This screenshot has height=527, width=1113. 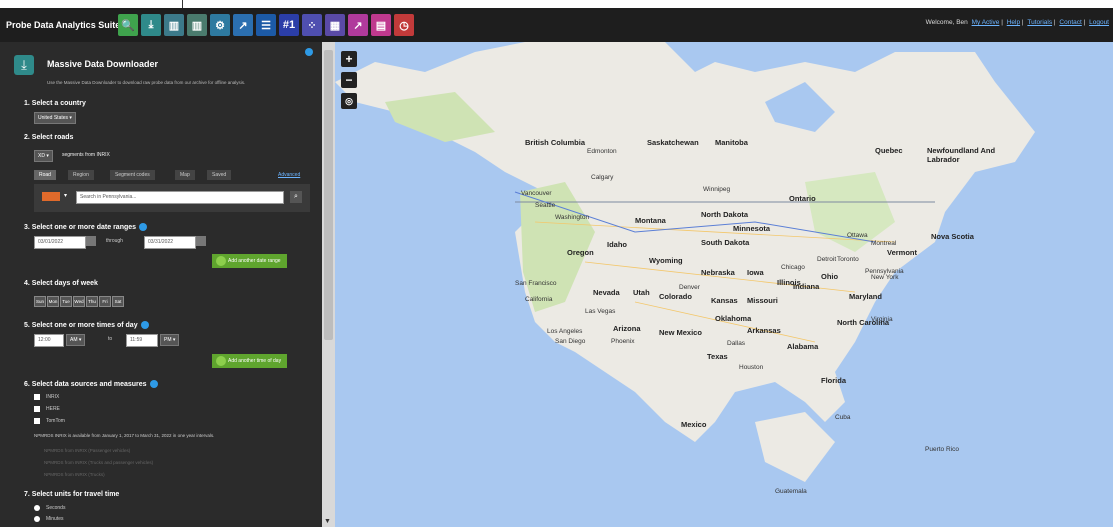 I want to click on source-tomtom: TomTom, so click(x=55, y=421).